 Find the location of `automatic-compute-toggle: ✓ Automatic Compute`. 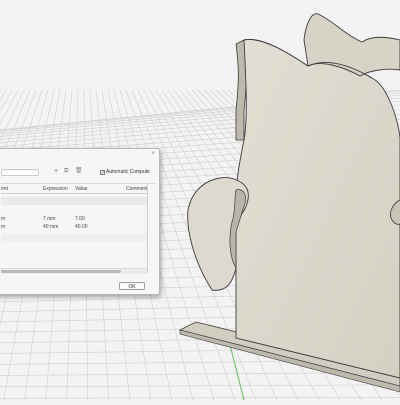

automatic-compute-toggle: ✓ Automatic Compute is located at coordinates (125, 172).